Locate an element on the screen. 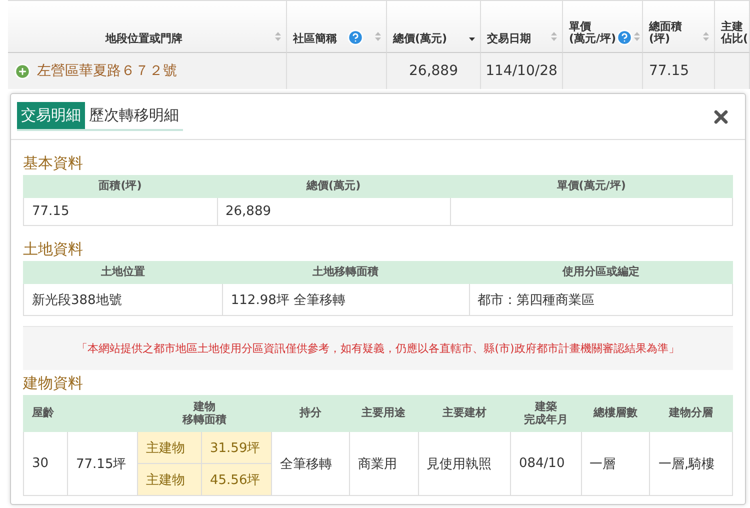 This screenshot has width=750, height=508. table-cell: 都市：第四種商業區 is located at coordinates (600, 300).